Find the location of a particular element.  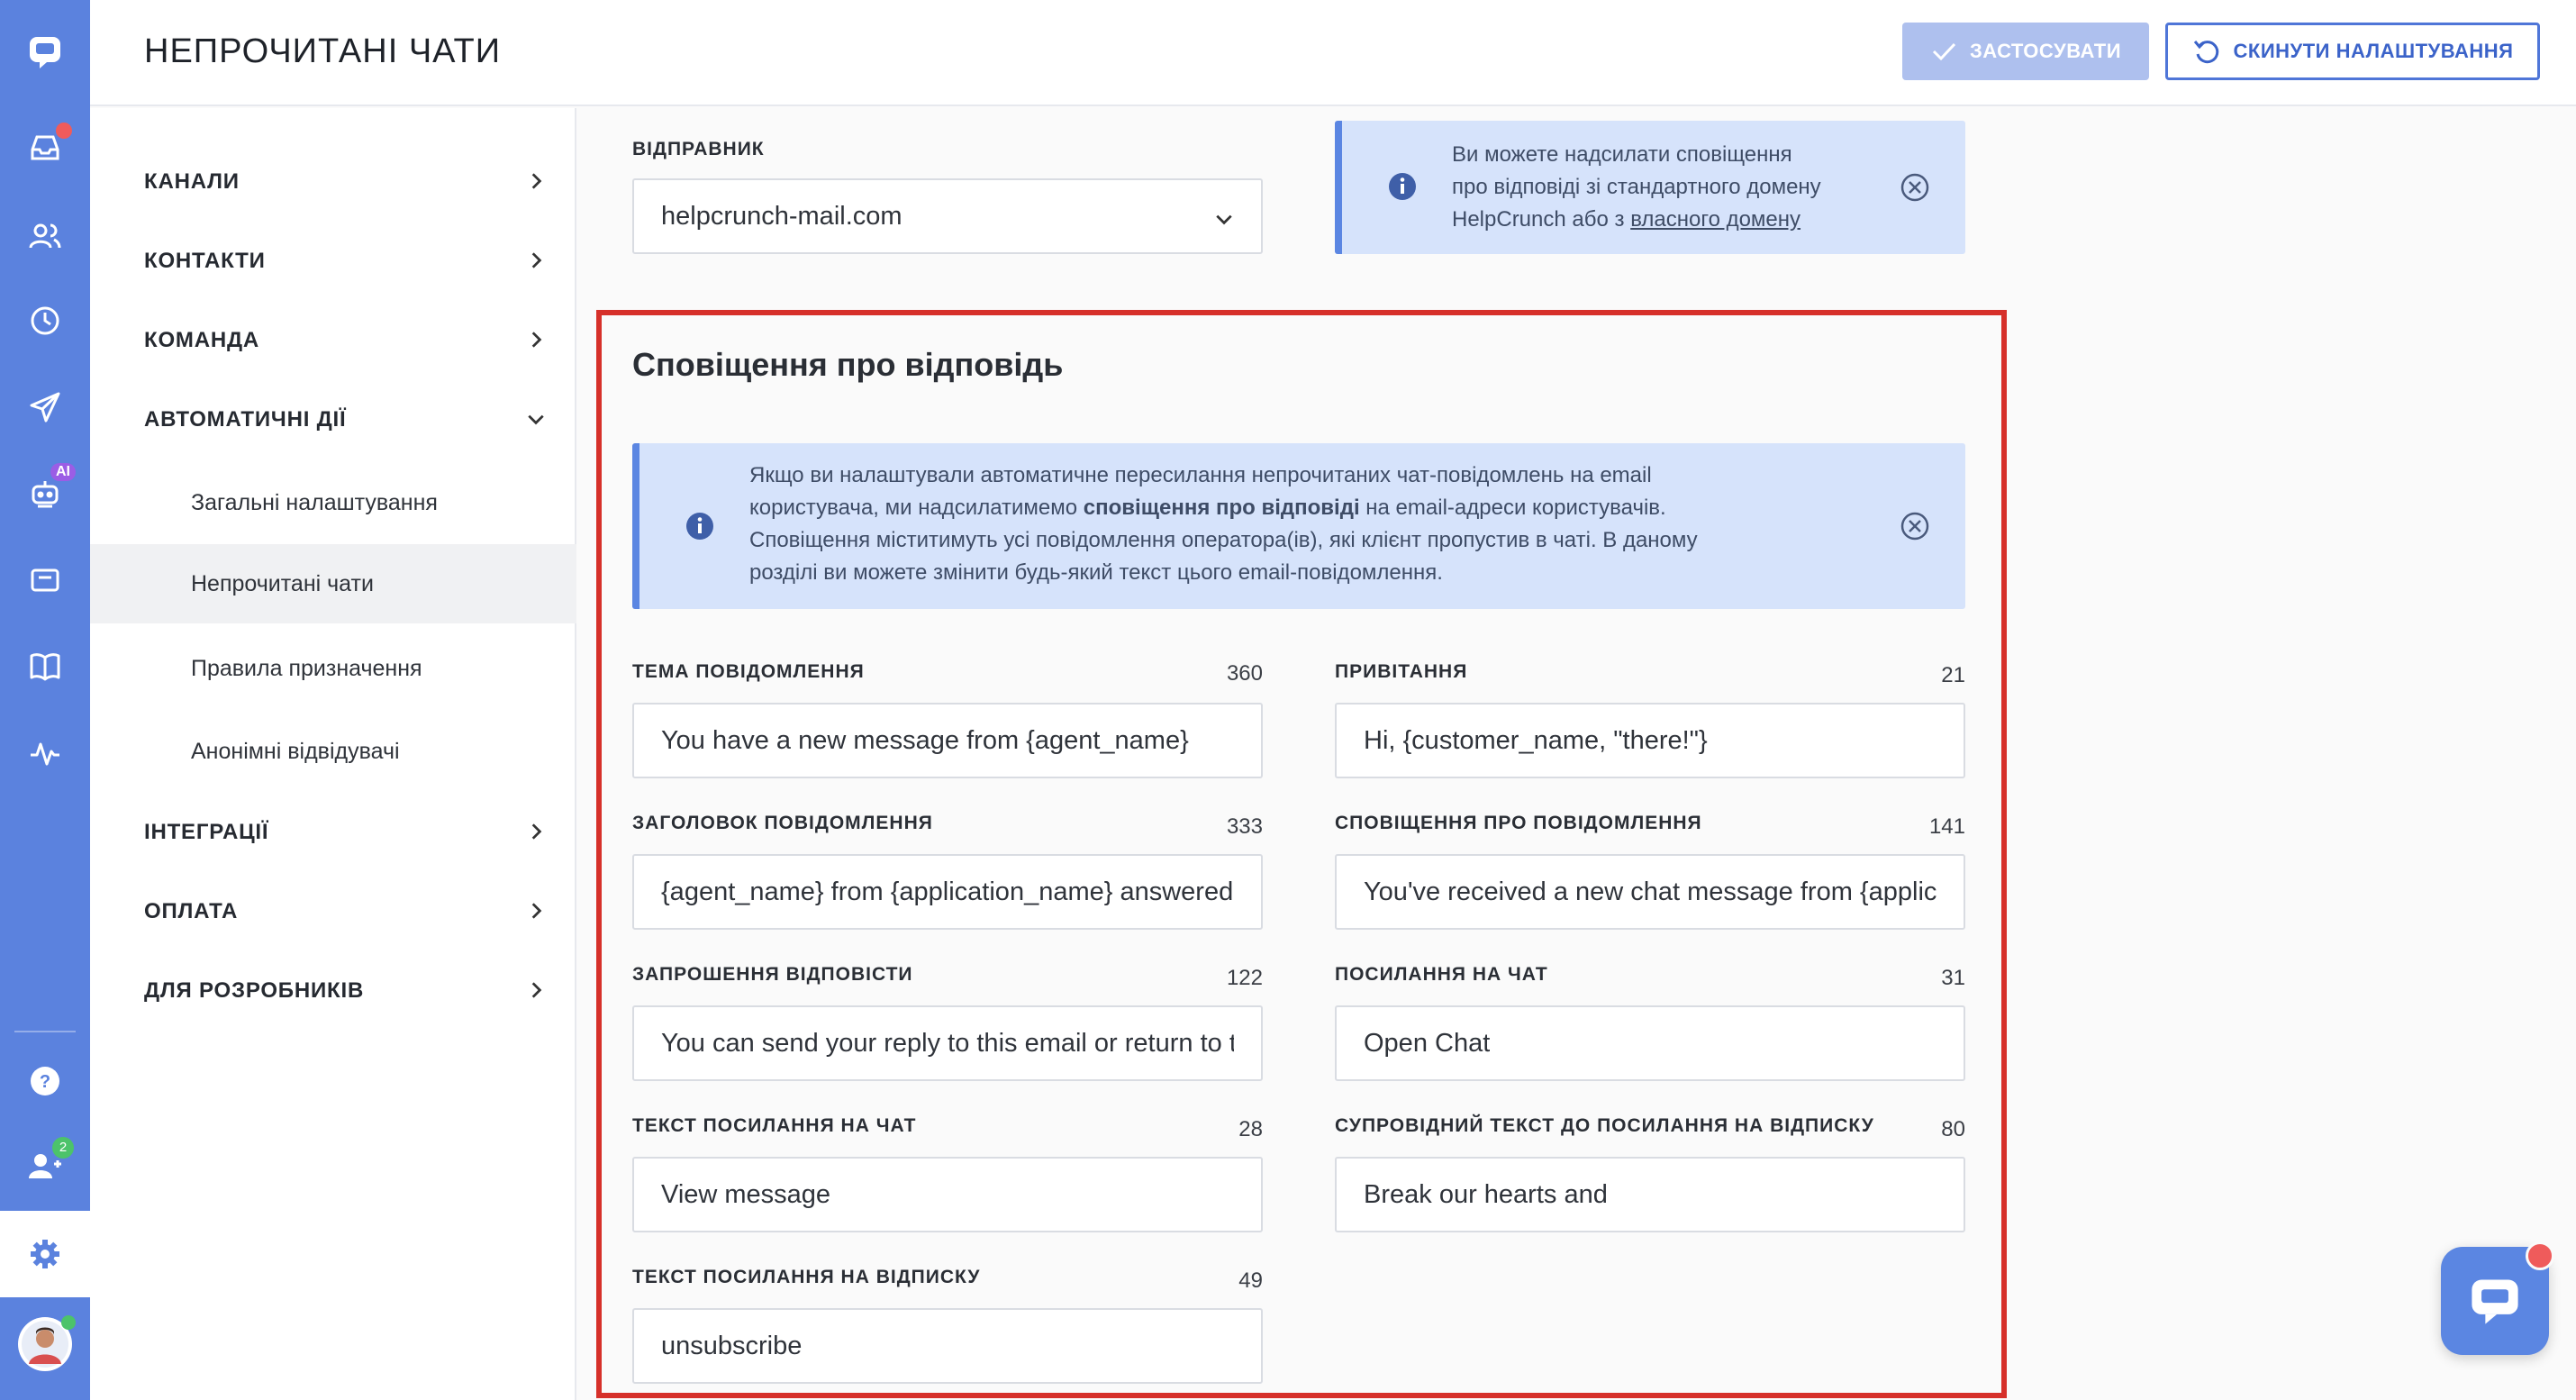

ai-badge: AI is located at coordinates (63, 472).